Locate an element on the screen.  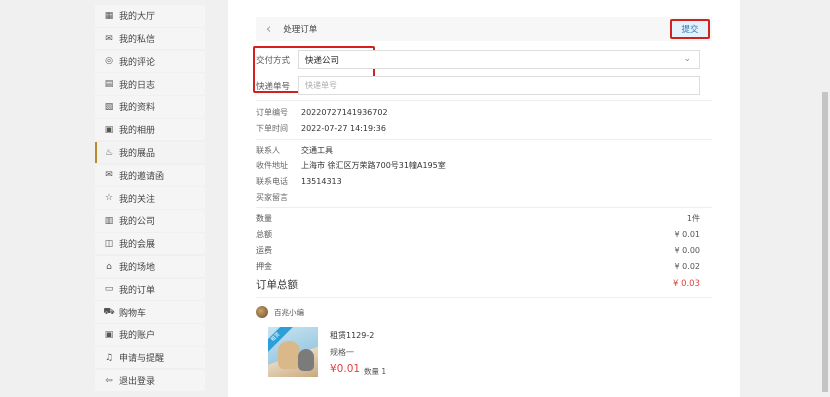
message-label: 买家留言 is located at coordinates (272, 197).